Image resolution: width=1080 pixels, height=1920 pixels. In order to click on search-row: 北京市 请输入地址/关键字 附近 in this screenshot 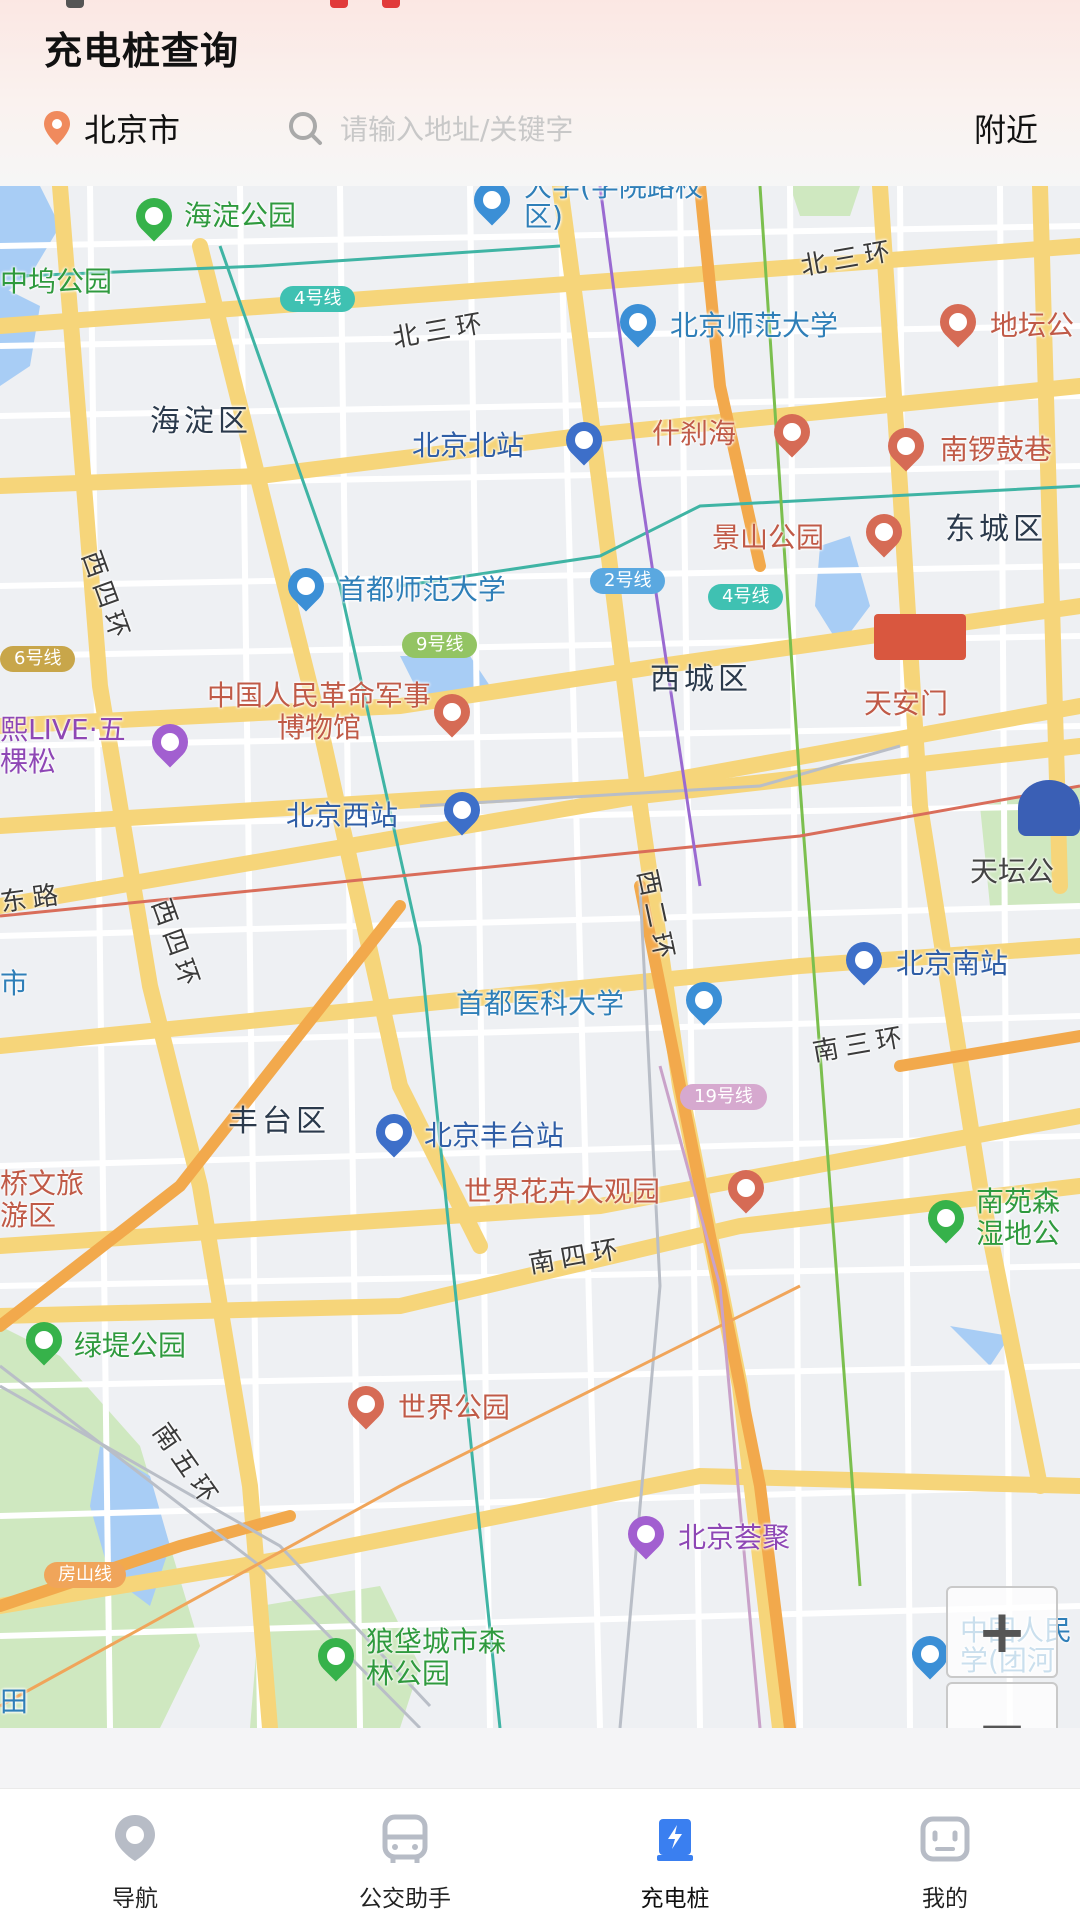, I will do `click(540, 130)`.